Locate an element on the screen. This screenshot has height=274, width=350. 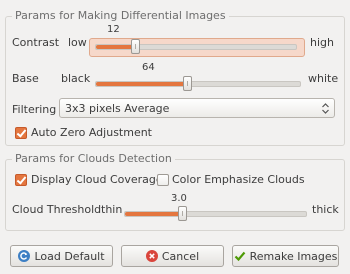
contrast-high-label: high is located at coordinates (322, 42).